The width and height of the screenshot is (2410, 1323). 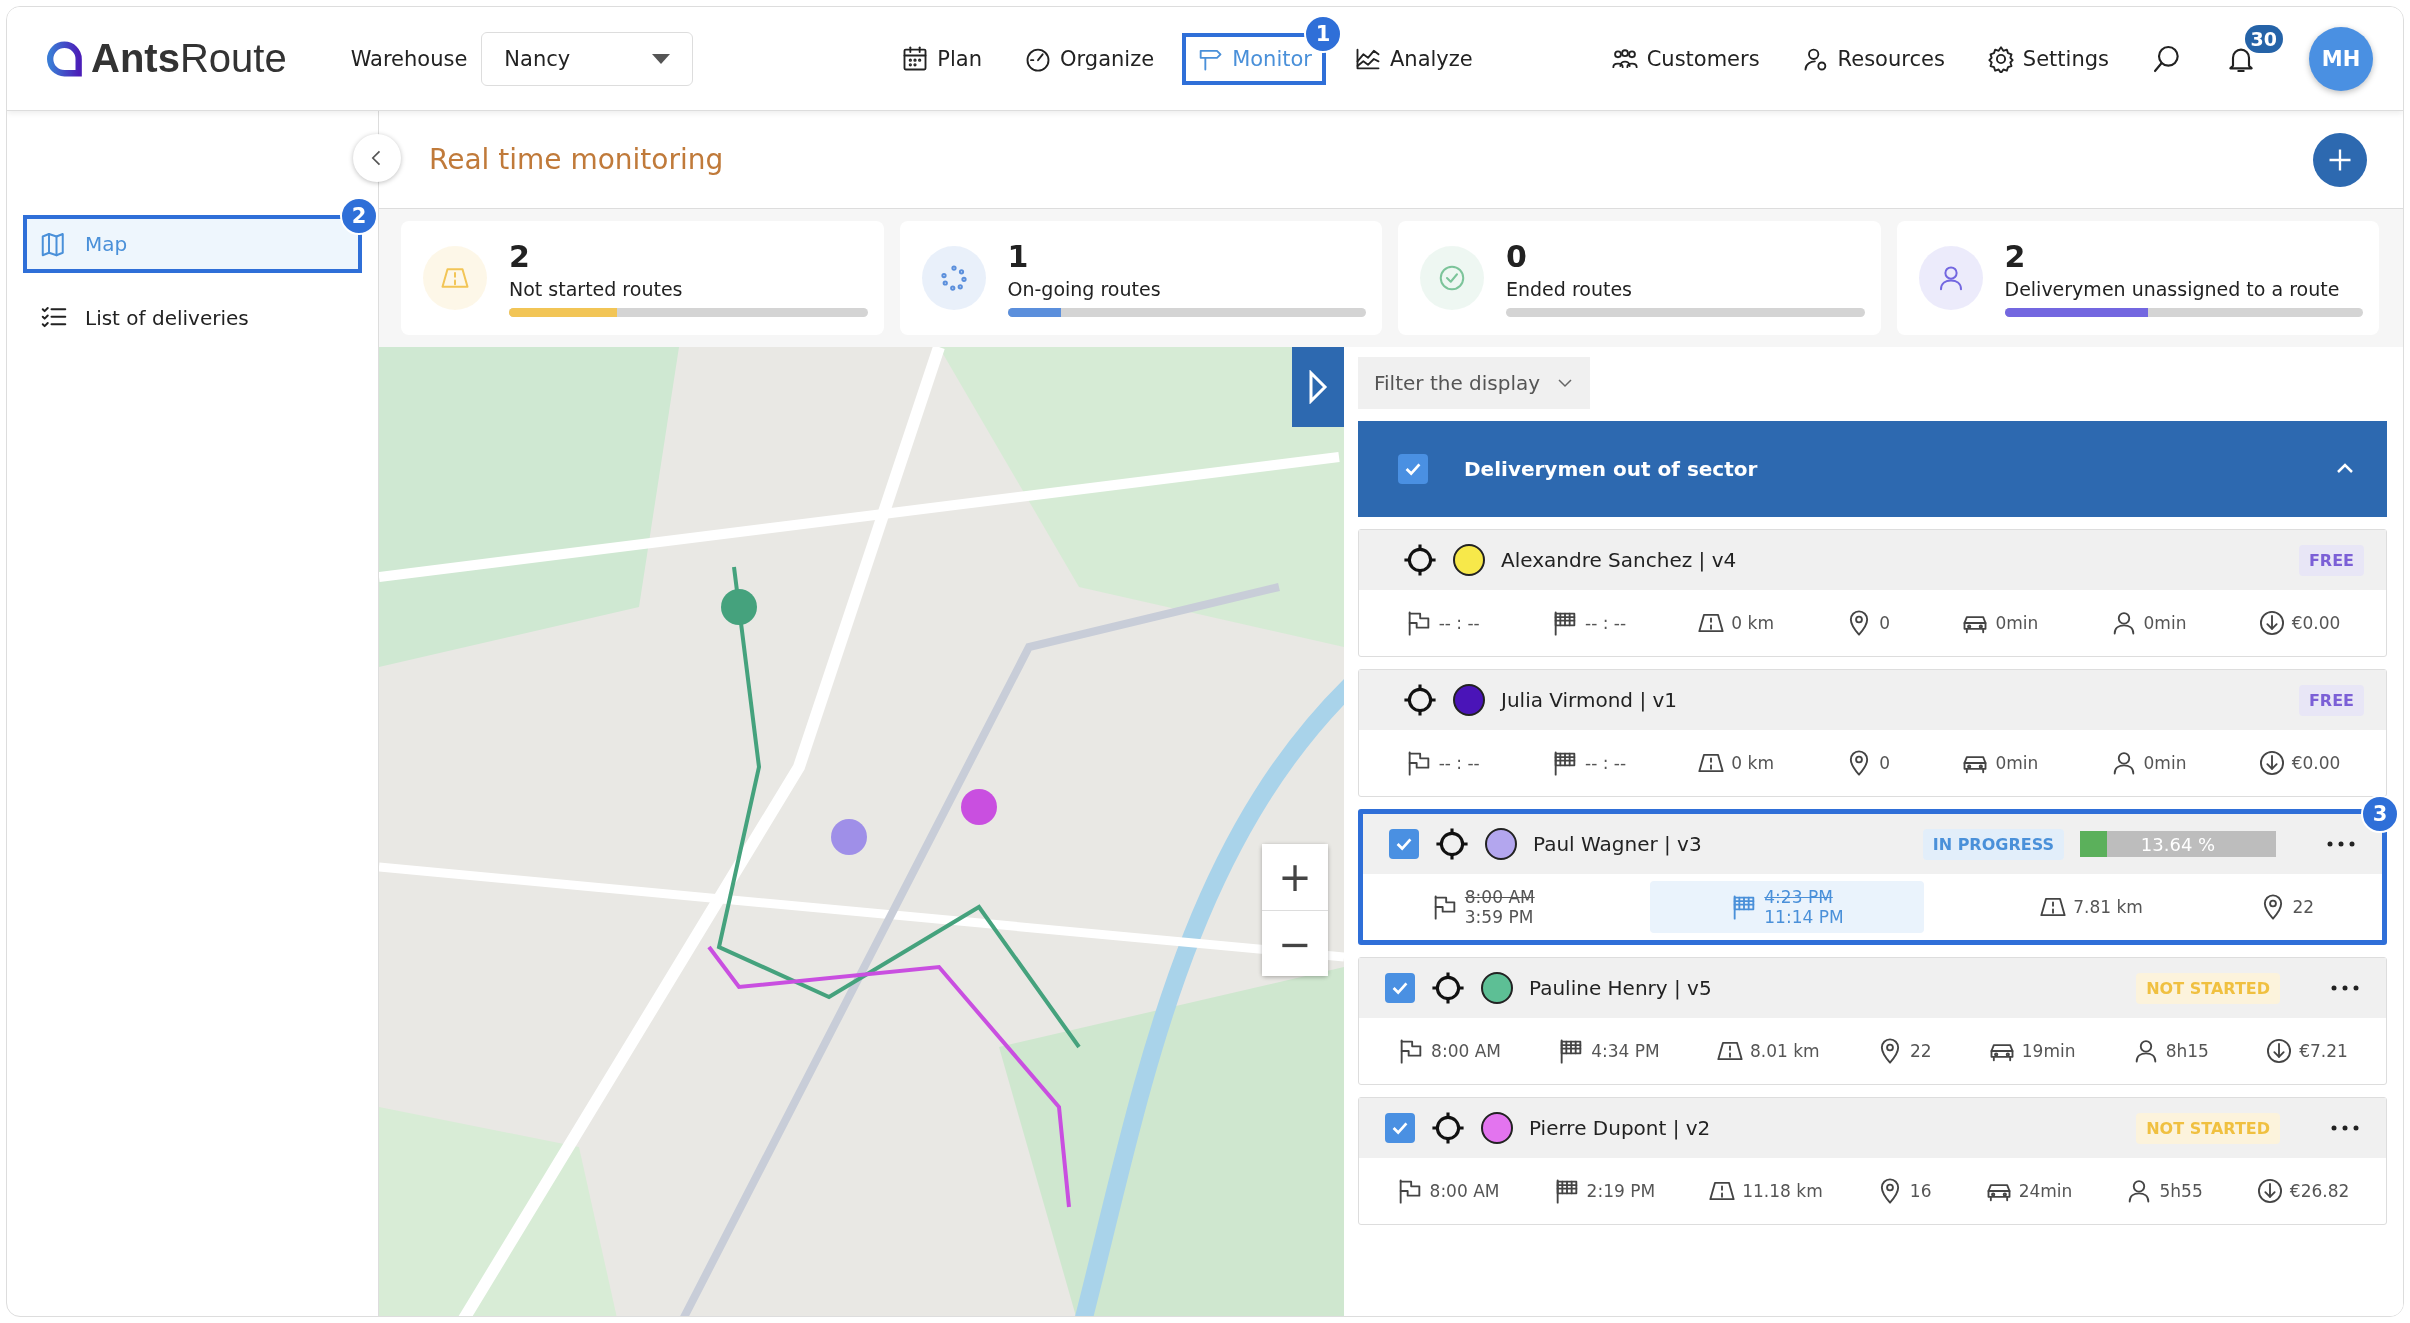 What do you see at coordinates (2319, 1191) in the screenshot?
I see `stat-value: €26.82` at bounding box center [2319, 1191].